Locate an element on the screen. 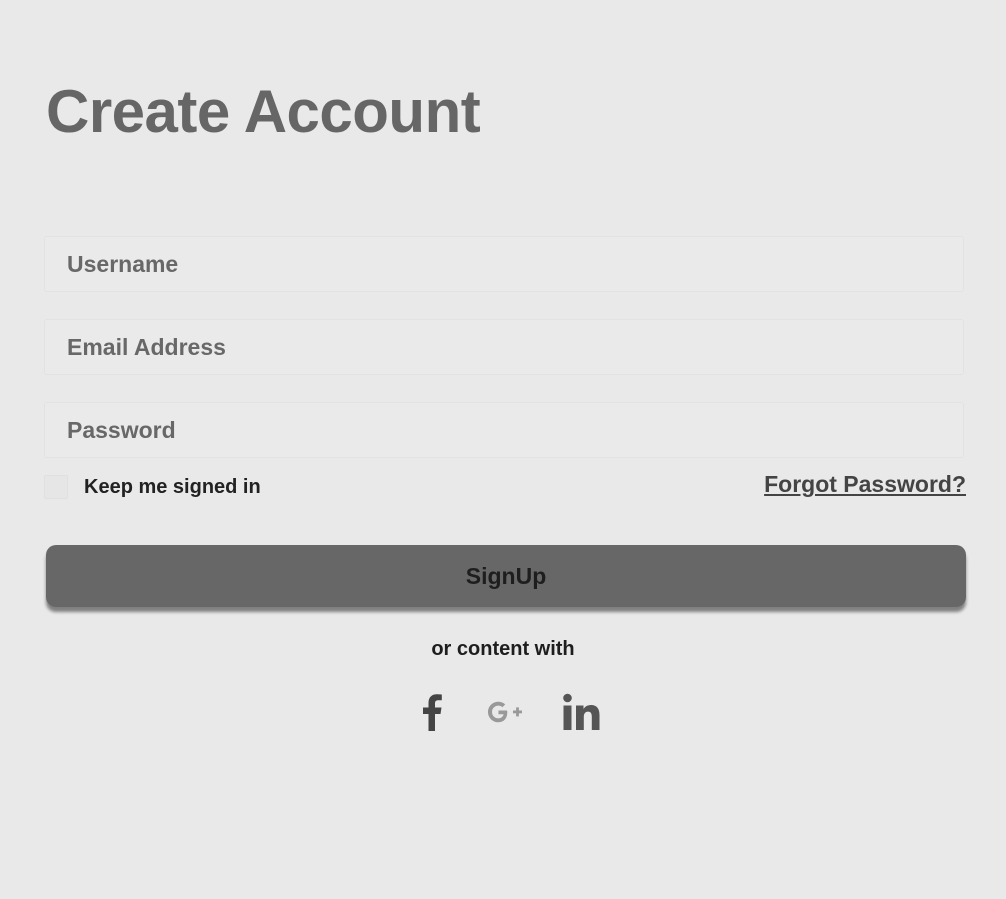  password-input is located at coordinates (504, 430).